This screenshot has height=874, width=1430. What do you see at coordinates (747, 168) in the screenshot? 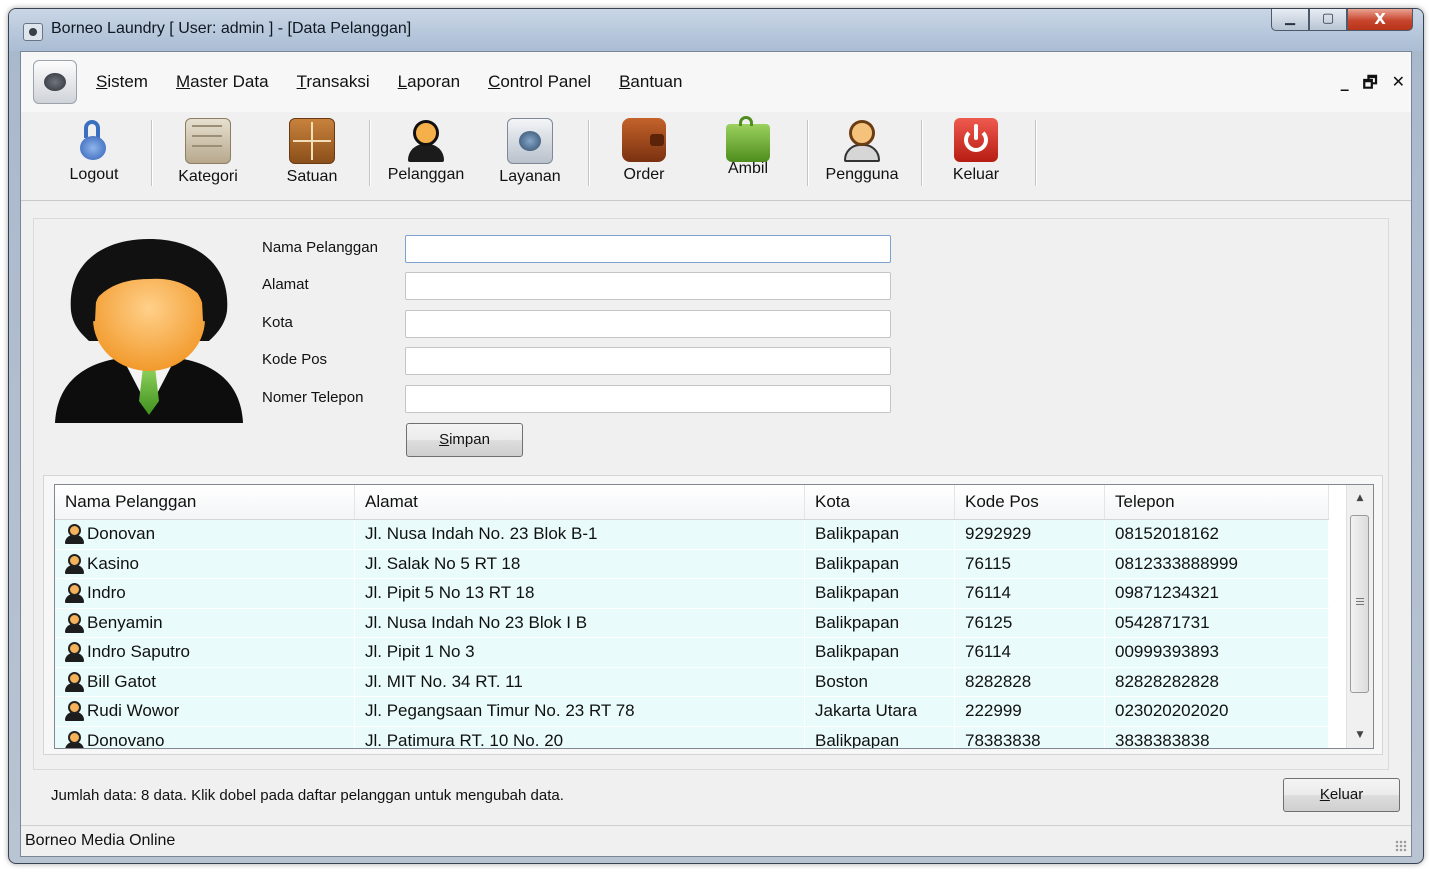
I see `toolbar-ambil-label: Ambil` at bounding box center [747, 168].